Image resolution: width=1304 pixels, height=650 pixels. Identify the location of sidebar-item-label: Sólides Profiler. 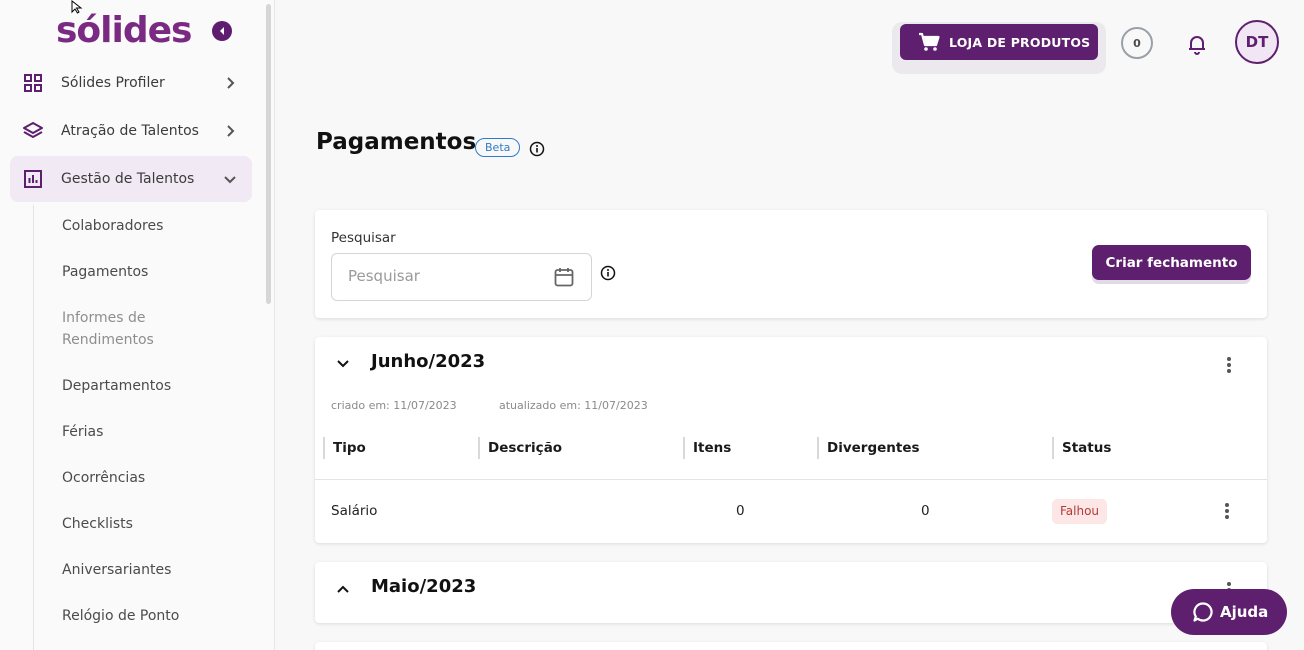
(113, 83).